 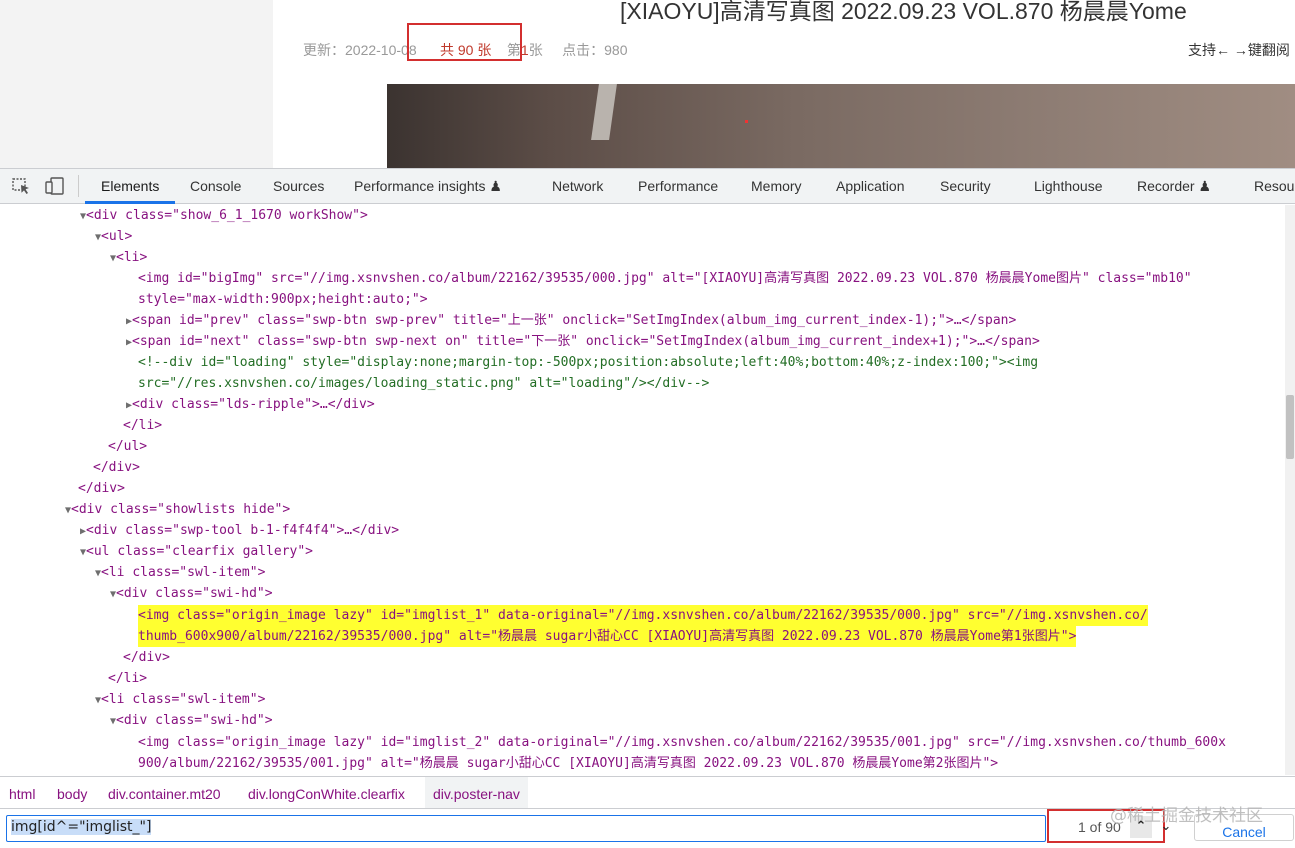 What do you see at coordinates (903, 12) in the screenshot?
I see `page-title: [XIAOYU]高清写真图 2022.09.23 VOL.870 杨晨晨Yome` at bounding box center [903, 12].